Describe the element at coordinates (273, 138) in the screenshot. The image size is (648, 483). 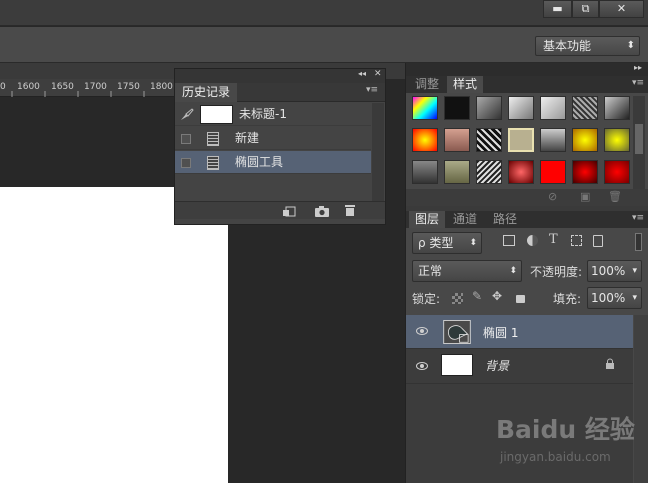
I see `history-item: 新建` at that location.